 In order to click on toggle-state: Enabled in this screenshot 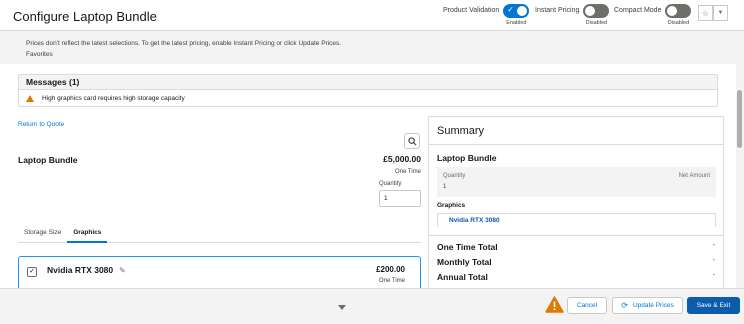, I will do `click(516, 23)`.